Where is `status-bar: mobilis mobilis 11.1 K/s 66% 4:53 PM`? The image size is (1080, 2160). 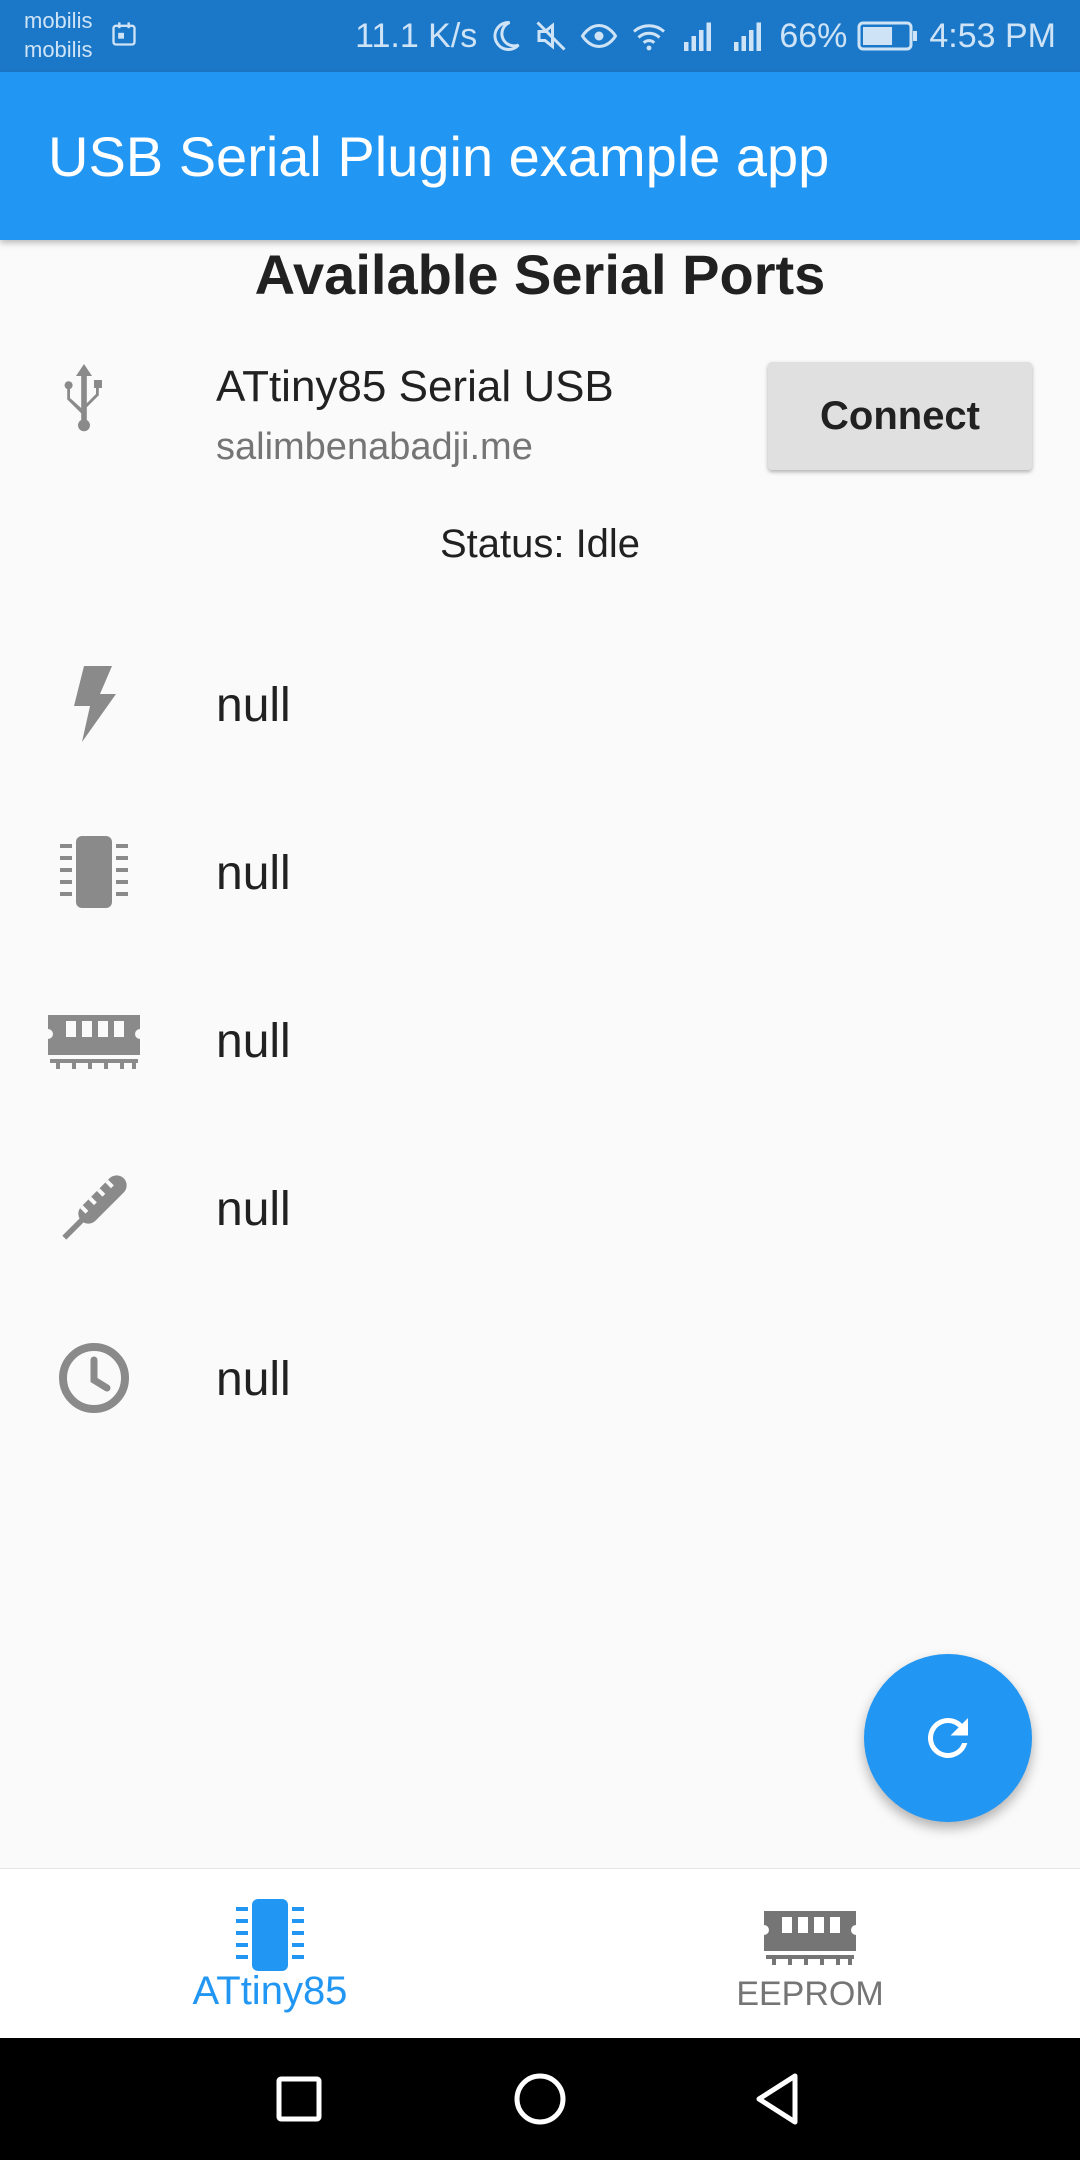 status-bar: mobilis mobilis 11.1 K/s 66% 4:53 PM is located at coordinates (540, 36).